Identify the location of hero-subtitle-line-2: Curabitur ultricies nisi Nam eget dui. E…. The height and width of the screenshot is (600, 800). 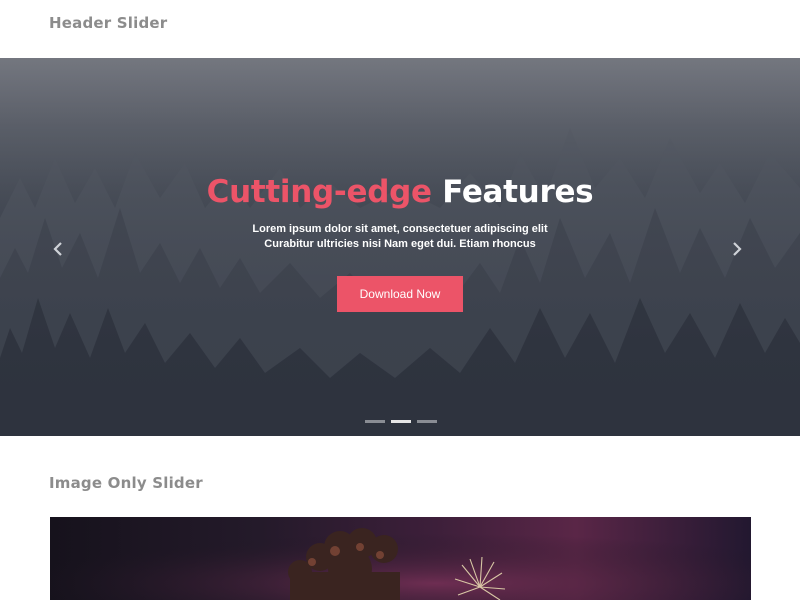
(400, 244).